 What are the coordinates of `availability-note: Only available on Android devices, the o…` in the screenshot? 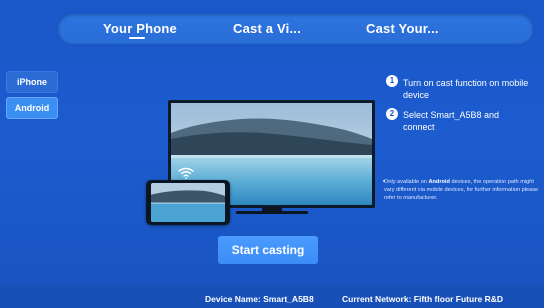 It's located at (463, 190).